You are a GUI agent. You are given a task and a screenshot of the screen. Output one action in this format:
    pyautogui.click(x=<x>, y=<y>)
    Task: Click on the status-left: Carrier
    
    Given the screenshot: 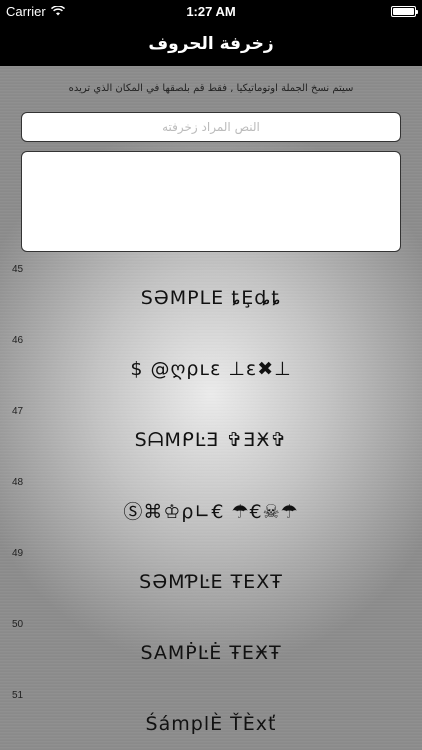 What is the action you would take?
    pyautogui.click(x=35, y=11)
    